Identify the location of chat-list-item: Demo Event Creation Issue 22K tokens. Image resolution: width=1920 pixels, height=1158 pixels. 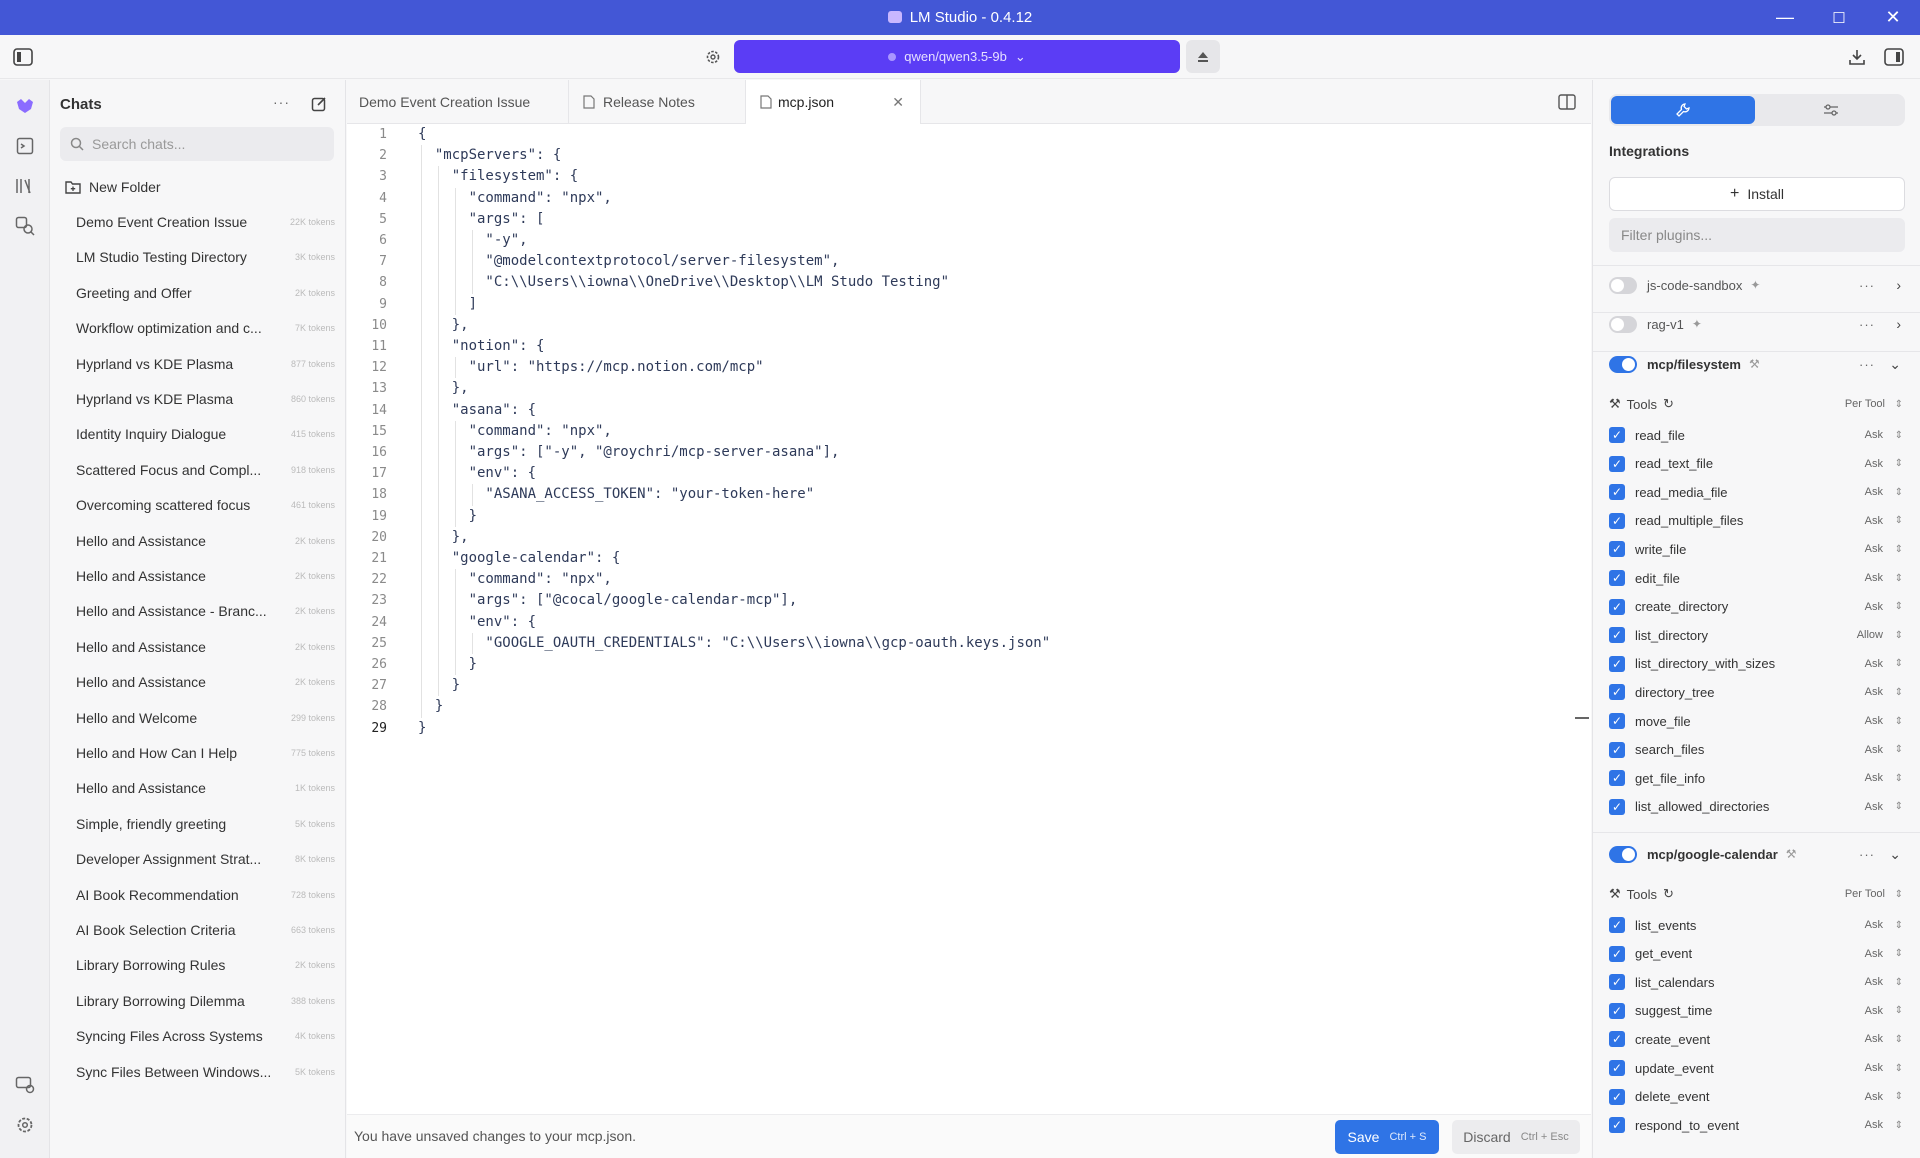
(199, 222).